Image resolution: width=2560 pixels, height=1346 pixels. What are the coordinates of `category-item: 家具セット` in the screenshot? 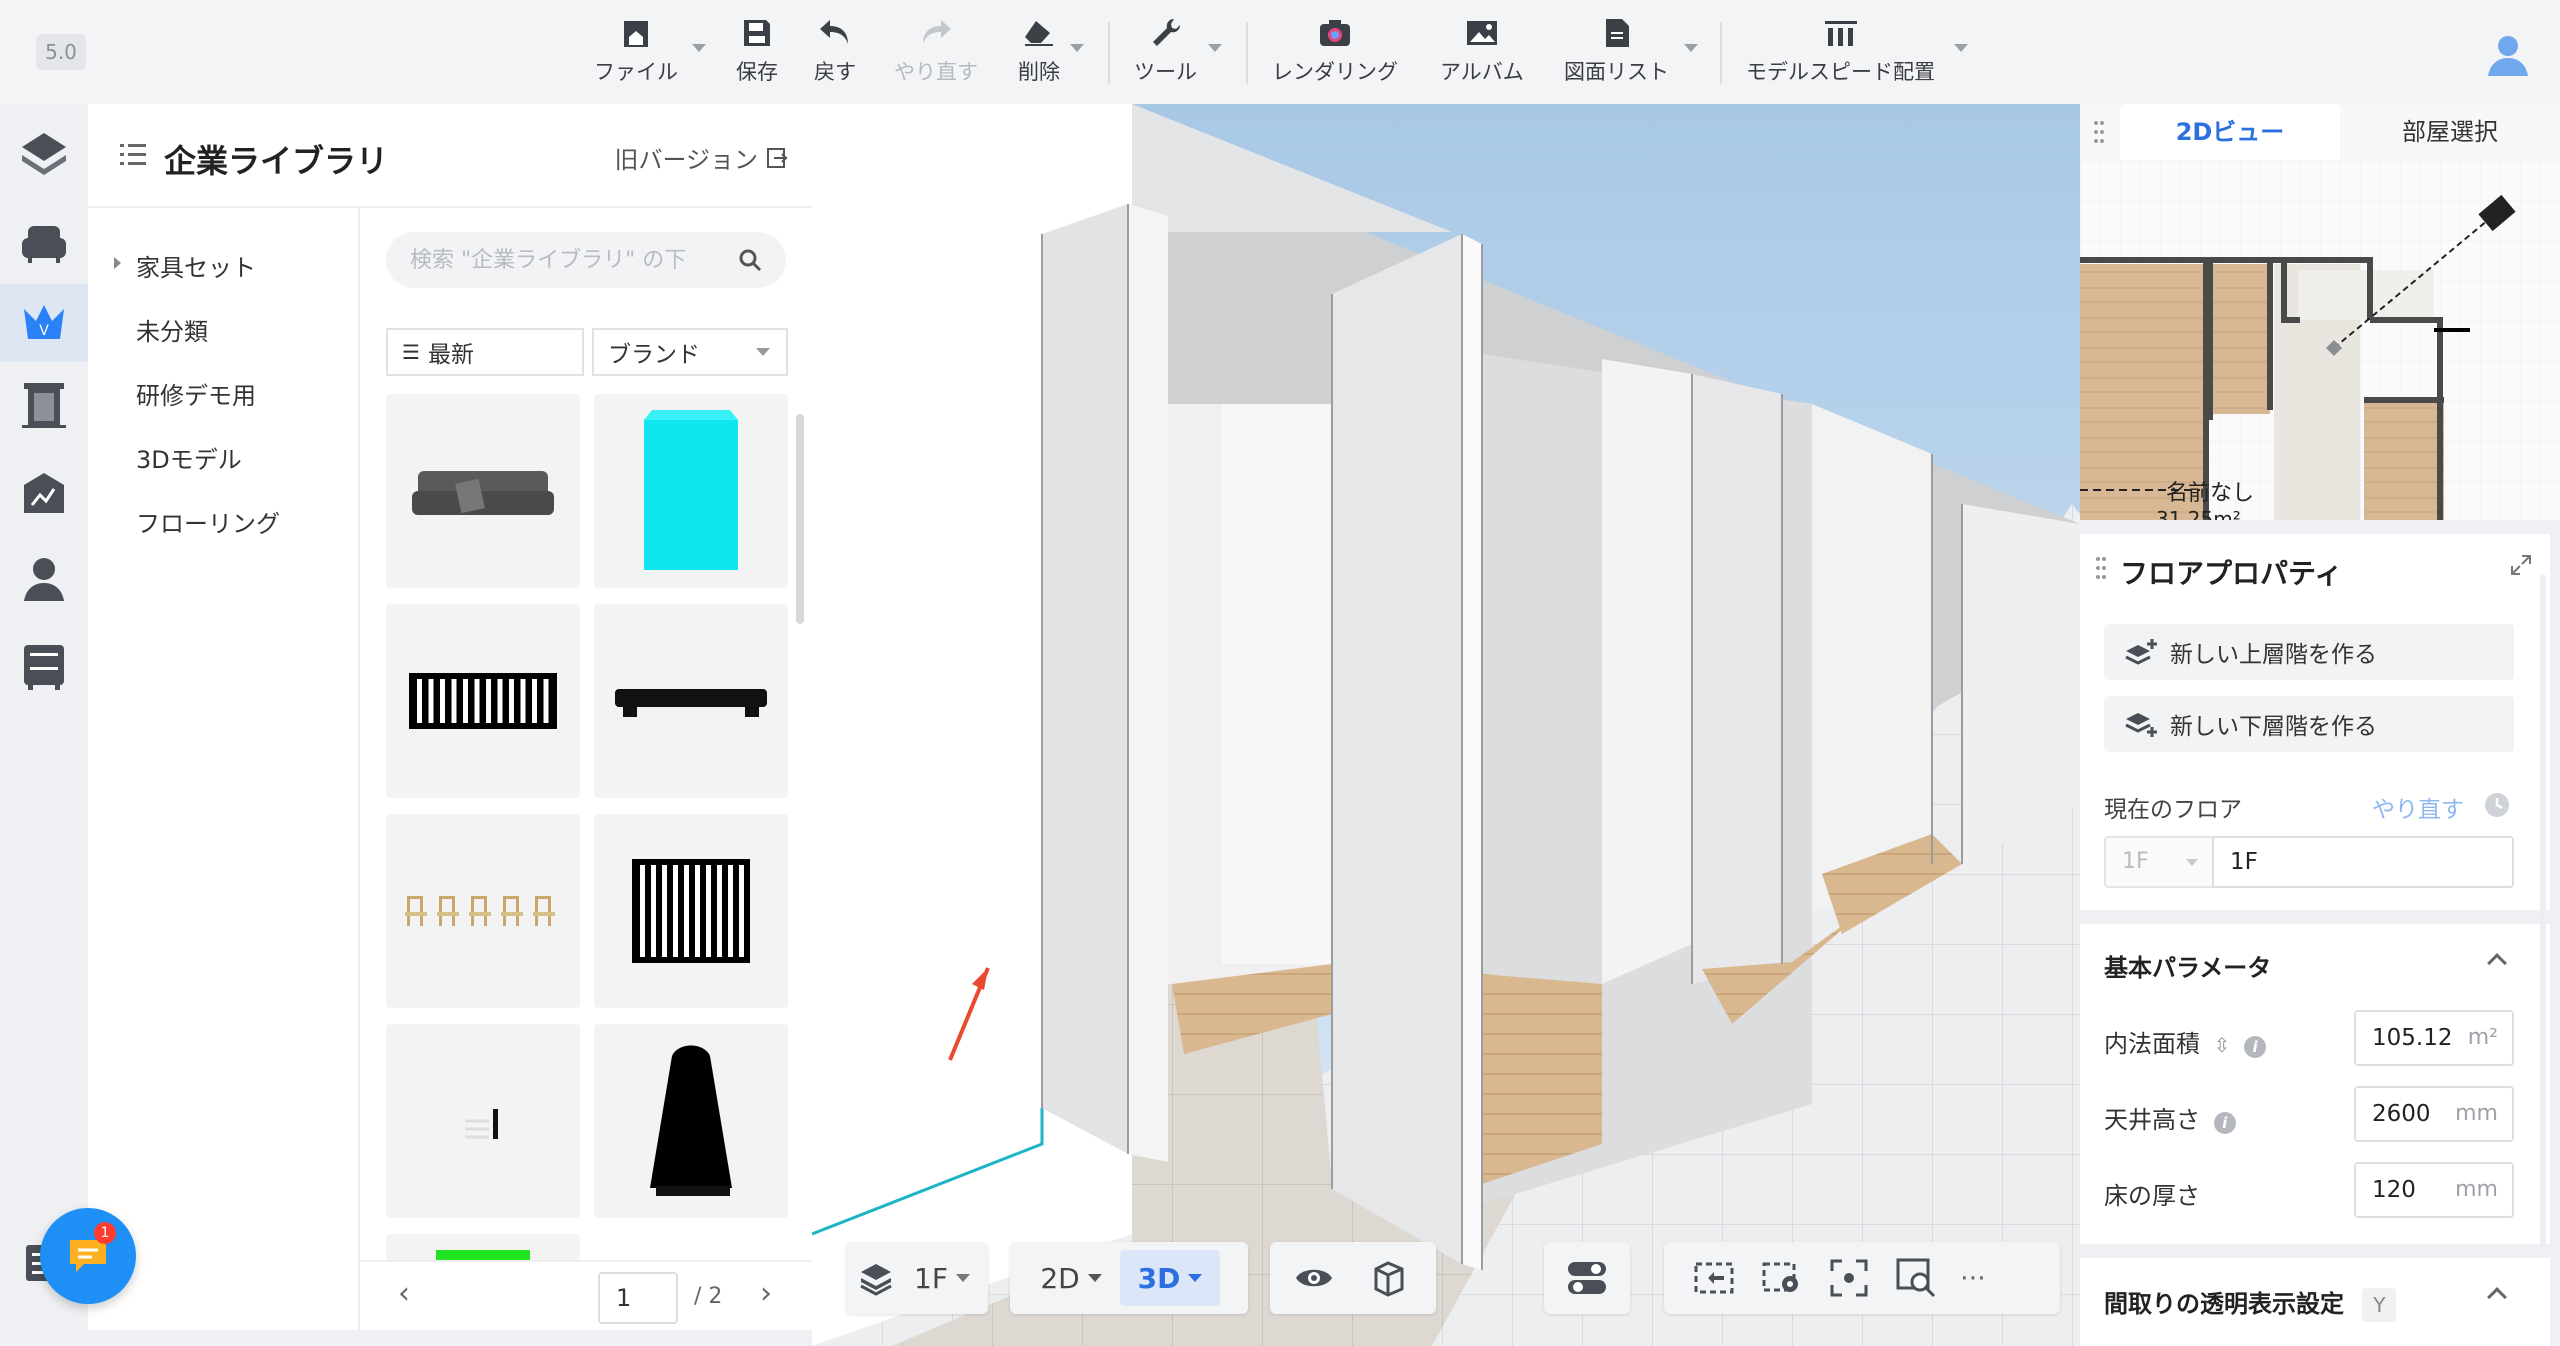 It's located at (185, 265).